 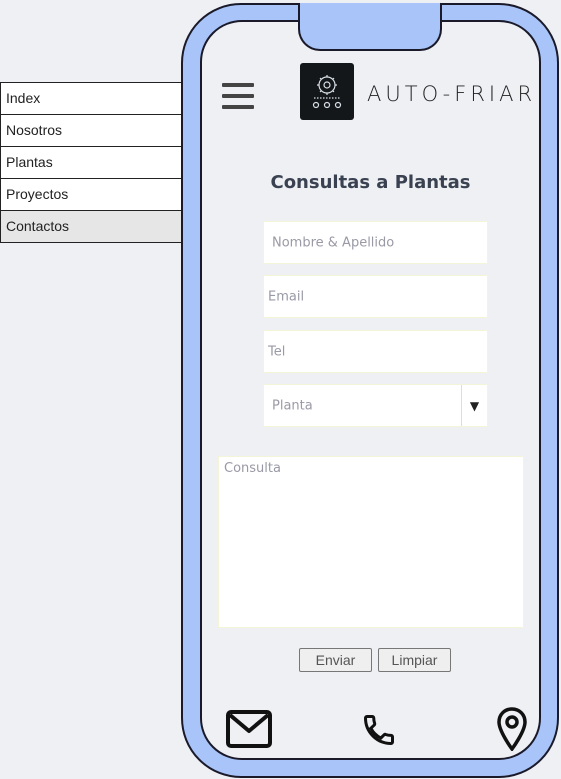 I want to click on menu-item-contactos: Contactos, so click(x=100, y=227).